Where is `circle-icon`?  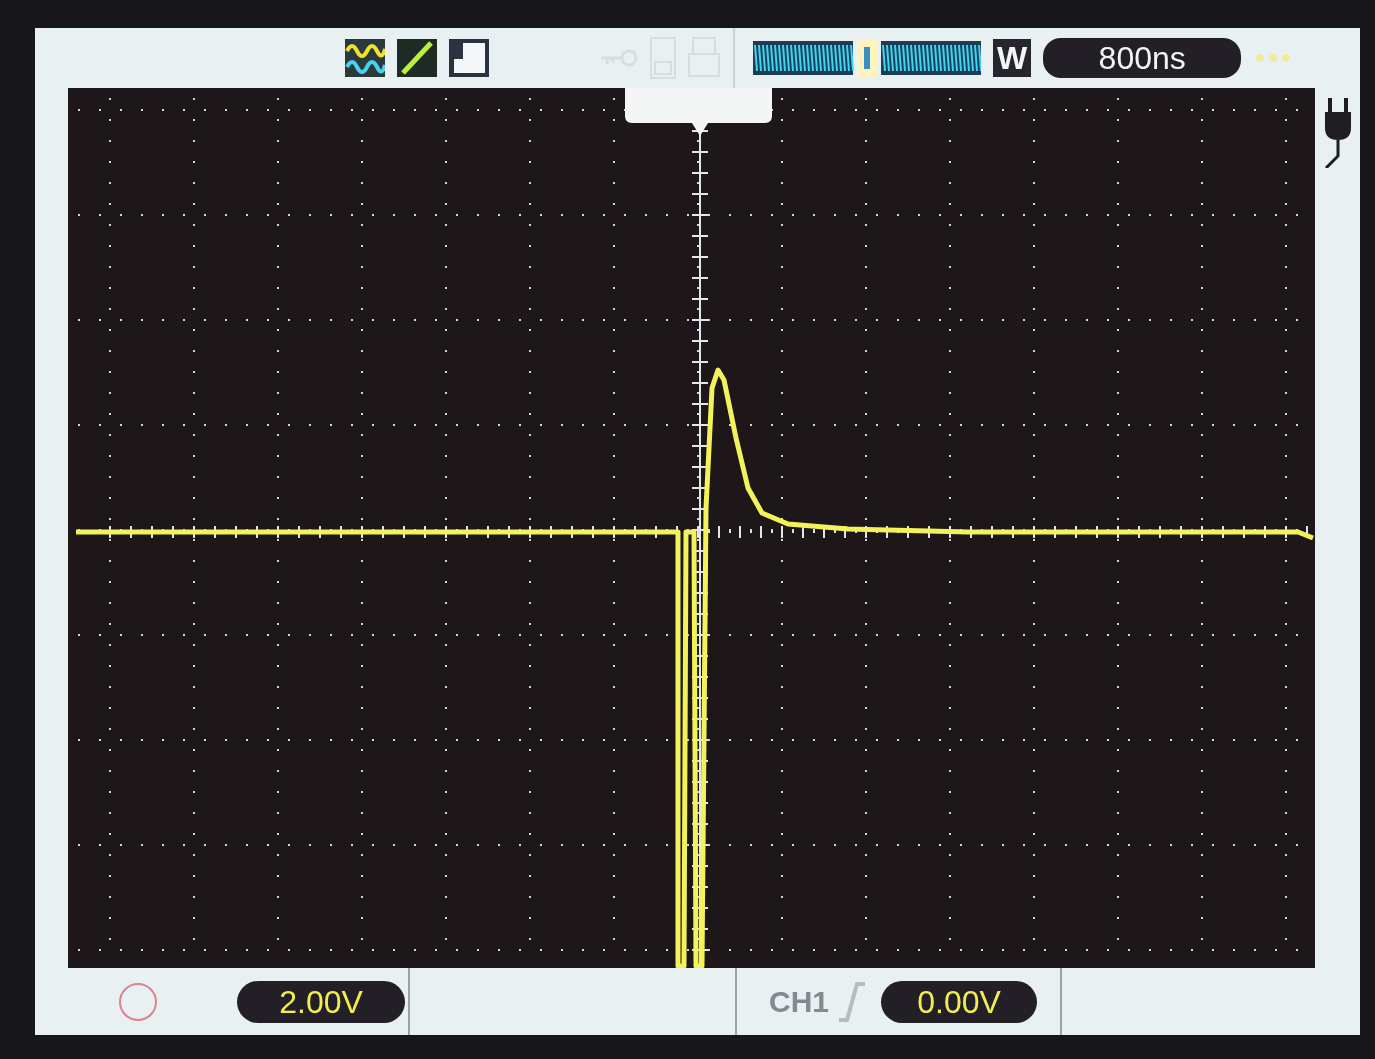
circle-icon is located at coordinates (138, 1001).